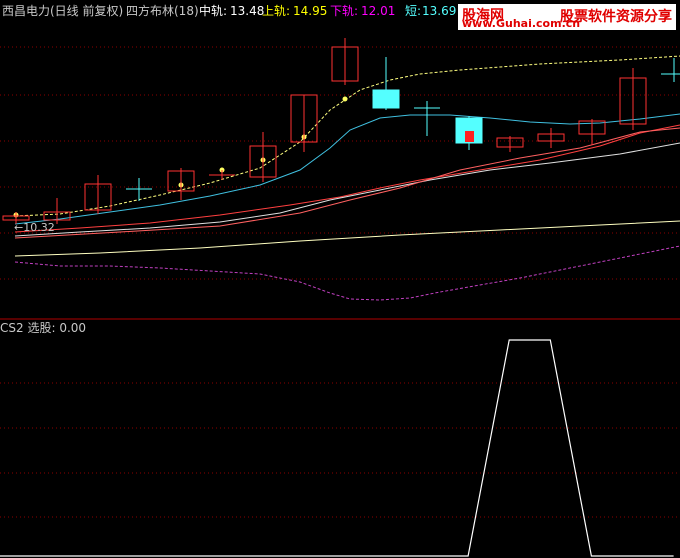 Image resolution: width=680 pixels, height=558 pixels. I want to click on candle-highlight, so click(469, 136).